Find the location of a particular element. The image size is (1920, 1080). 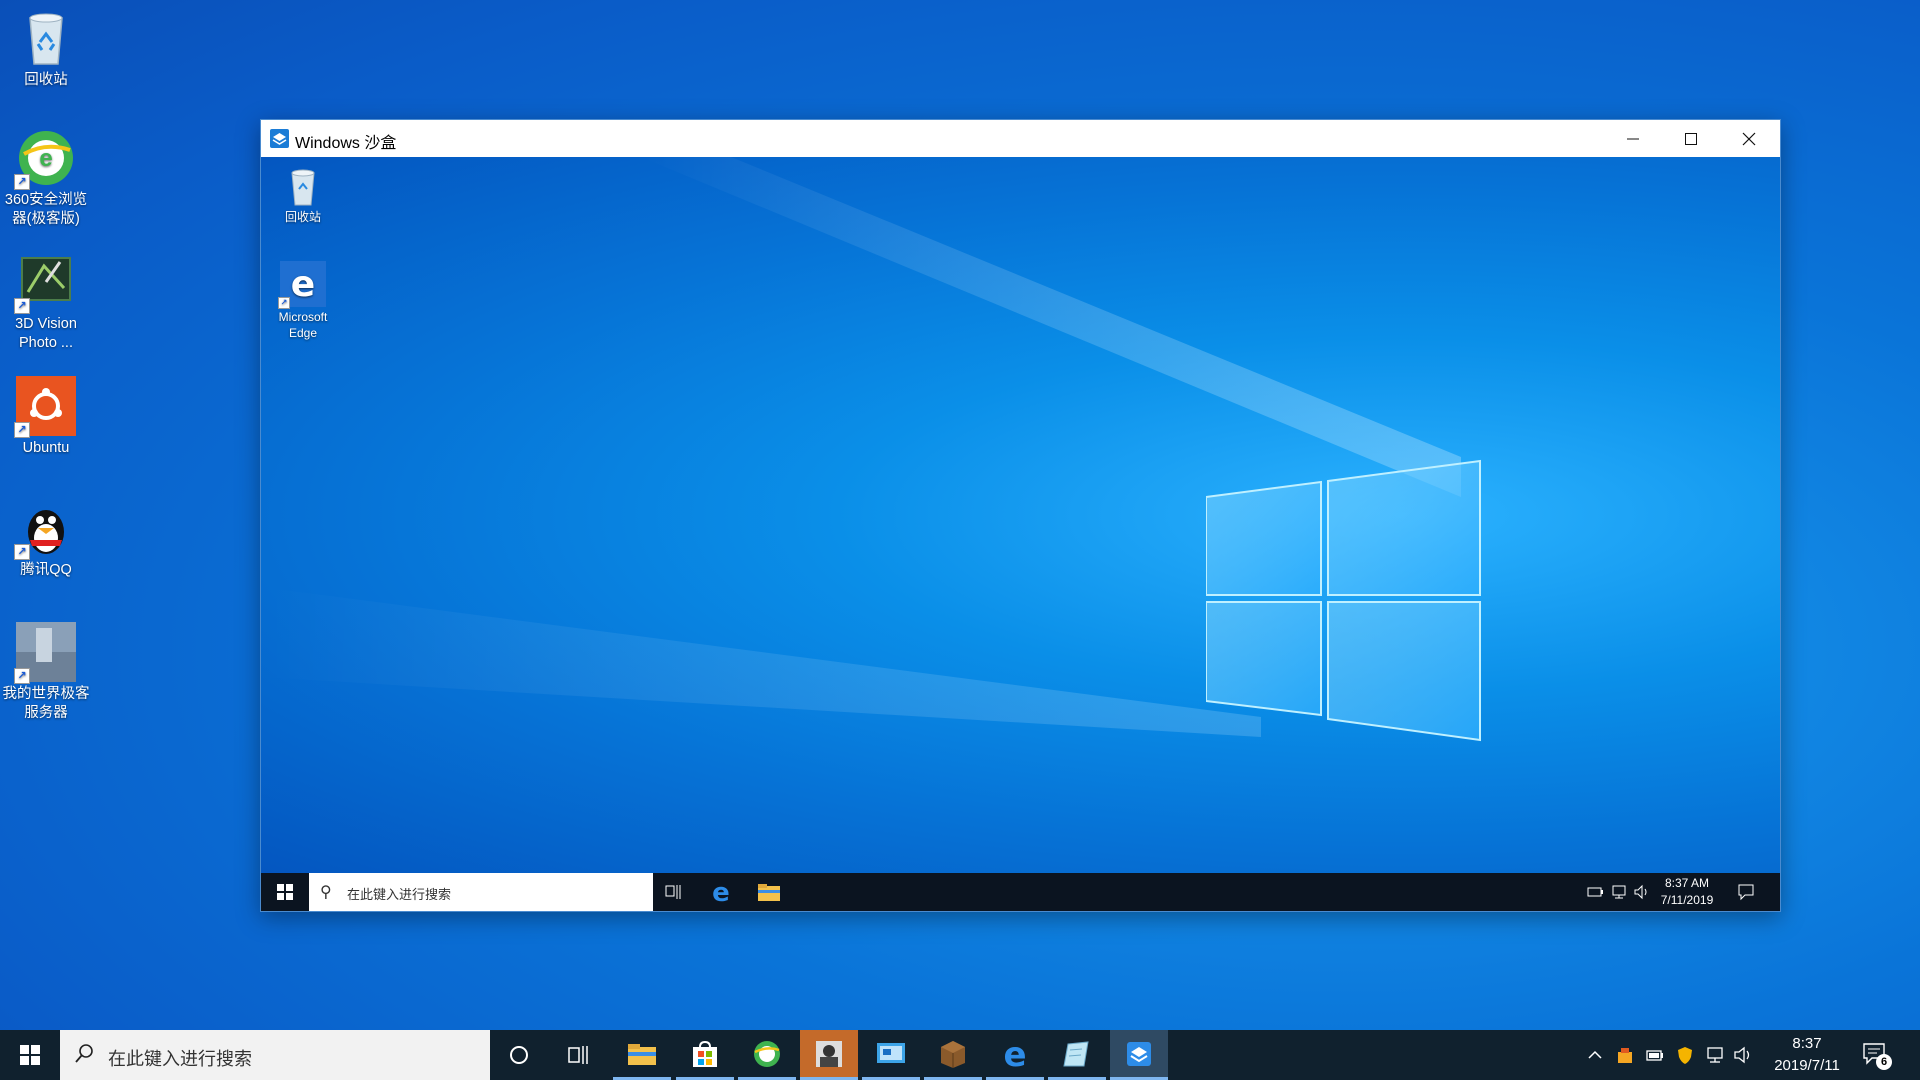

desktop-icon-qq: ↗ 腾讯QQ is located at coordinates (46, 539).